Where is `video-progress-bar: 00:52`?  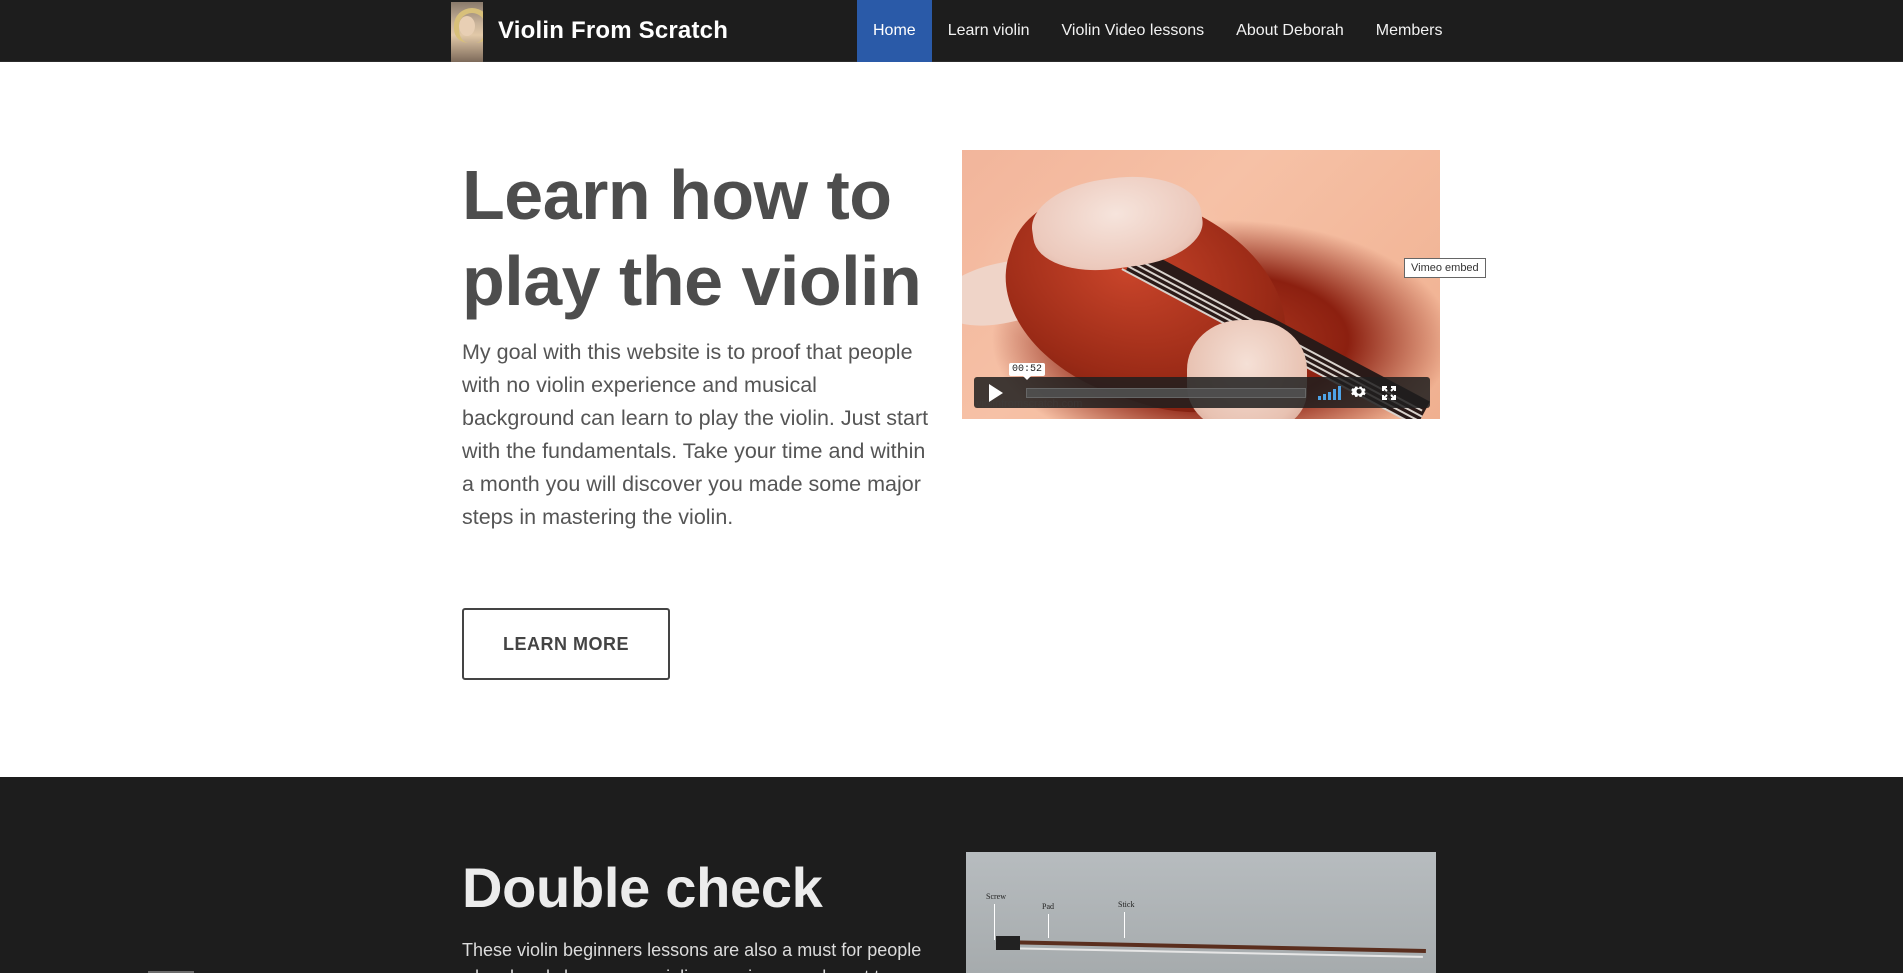
video-progress-bar: 00:52 is located at coordinates (1157, 380).